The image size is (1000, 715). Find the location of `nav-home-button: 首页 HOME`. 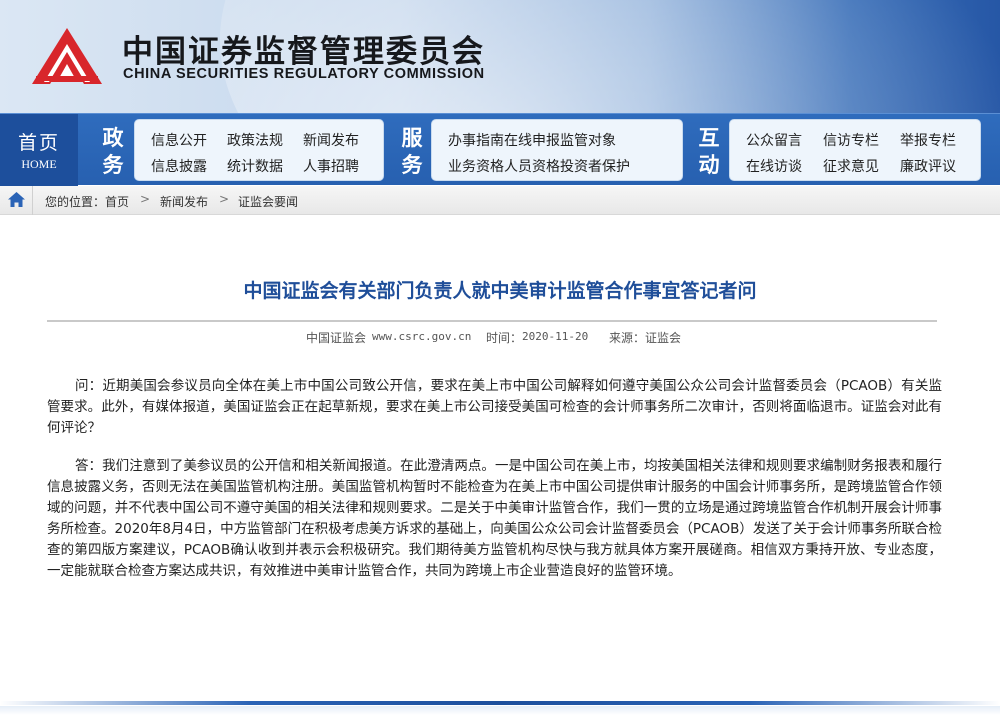

nav-home-button: 首页 HOME is located at coordinates (39, 150).